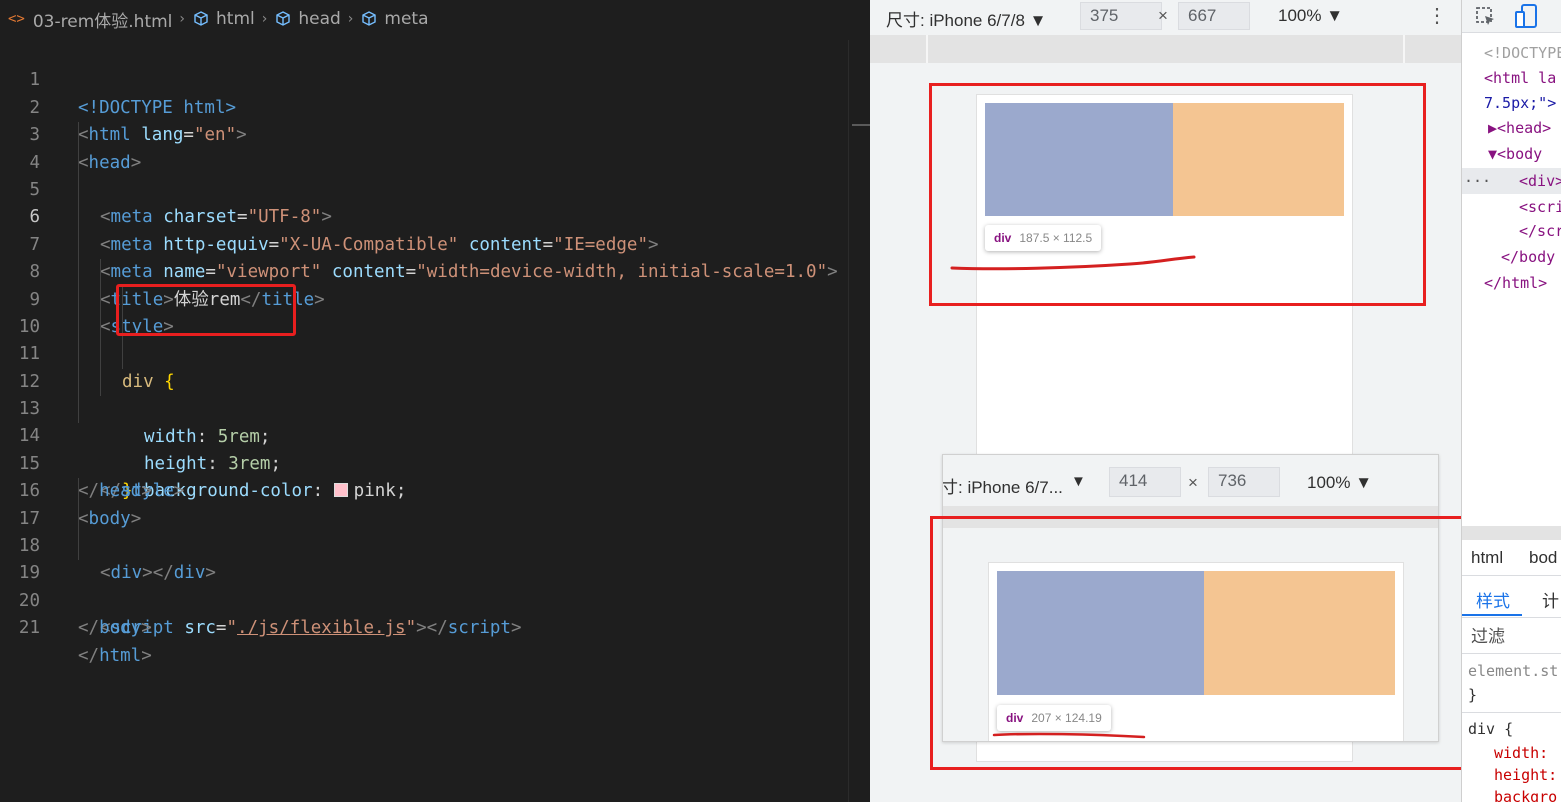 The width and height of the screenshot is (1561, 802). I want to click on element-style-close: }, so click(1473, 695).